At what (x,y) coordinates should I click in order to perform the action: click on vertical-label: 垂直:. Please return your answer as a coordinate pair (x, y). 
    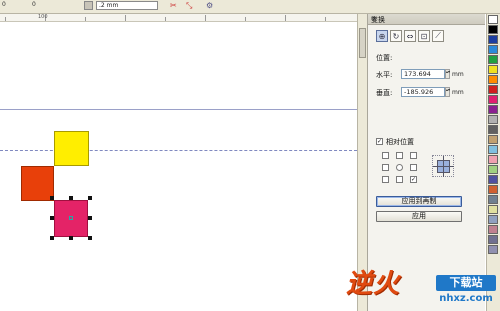
    Looking at the image, I should click on (384, 93).